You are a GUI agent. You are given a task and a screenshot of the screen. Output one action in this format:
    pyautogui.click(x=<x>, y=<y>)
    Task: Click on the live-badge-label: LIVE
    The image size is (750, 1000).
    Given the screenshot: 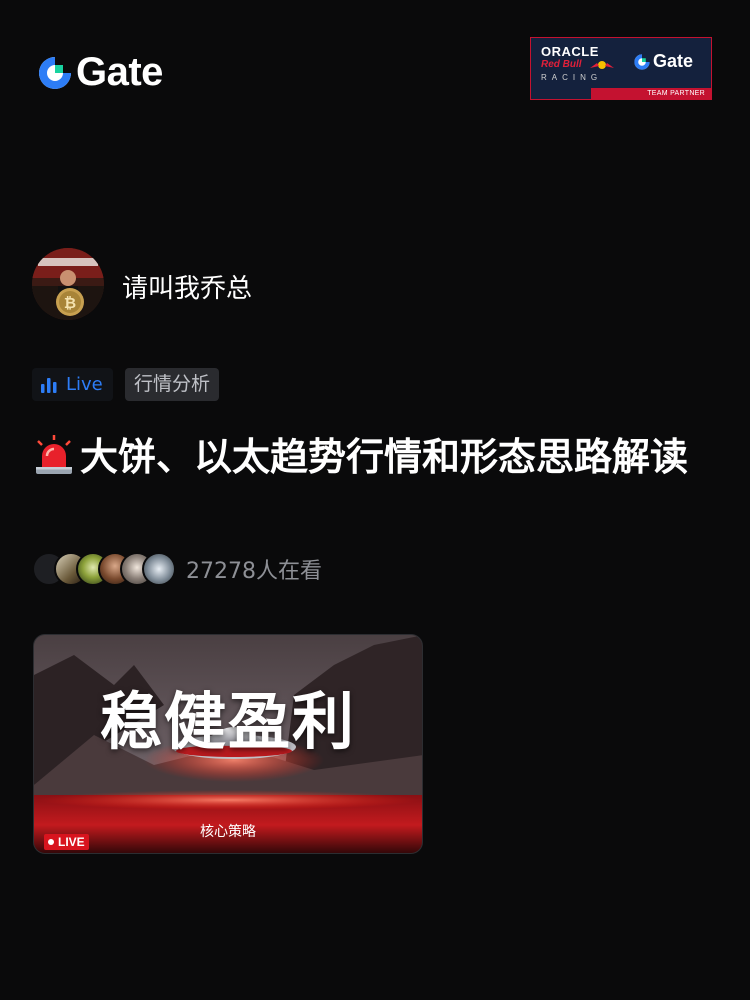 What is the action you would take?
    pyautogui.click(x=71, y=842)
    